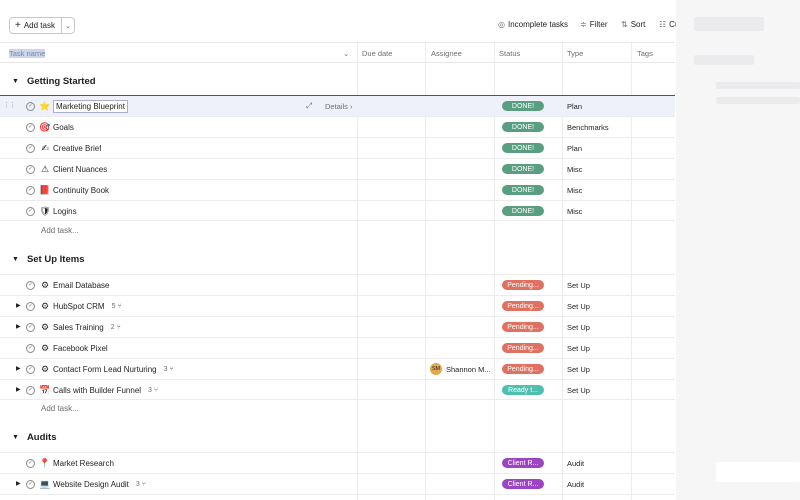 Image resolution: width=800 pixels, height=500 pixels. Describe the element at coordinates (578, 390) in the screenshot. I see `type-value: Set Up` at that location.